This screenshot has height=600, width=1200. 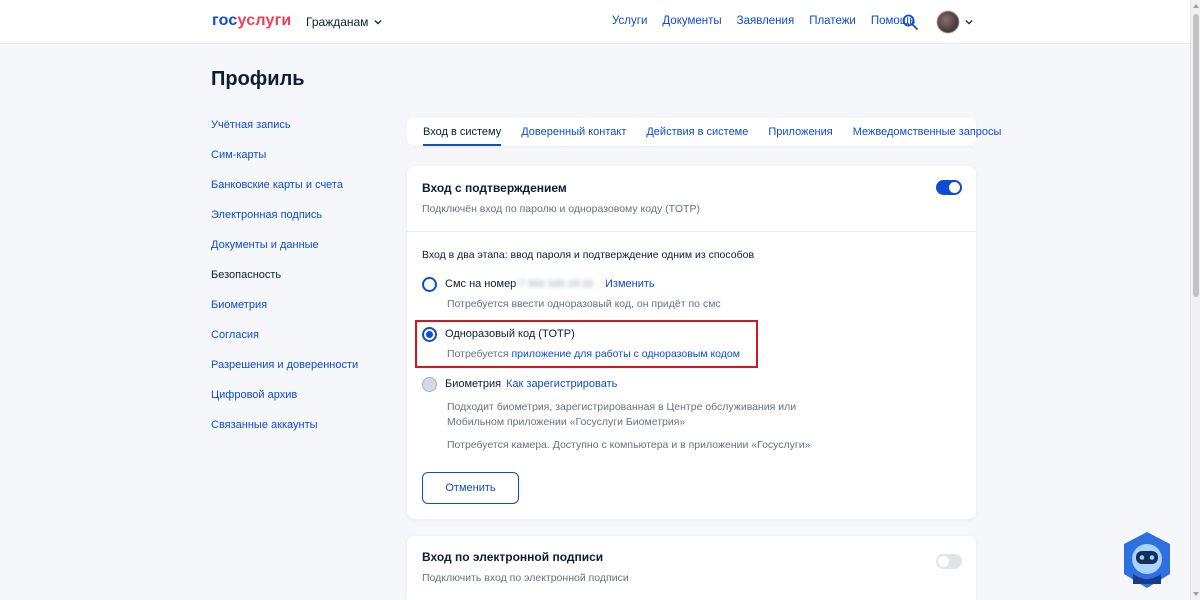 What do you see at coordinates (284, 224) in the screenshot?
I see `sidebar-item-e-signature: Электронная подпись` at bounding box center [284, 224].